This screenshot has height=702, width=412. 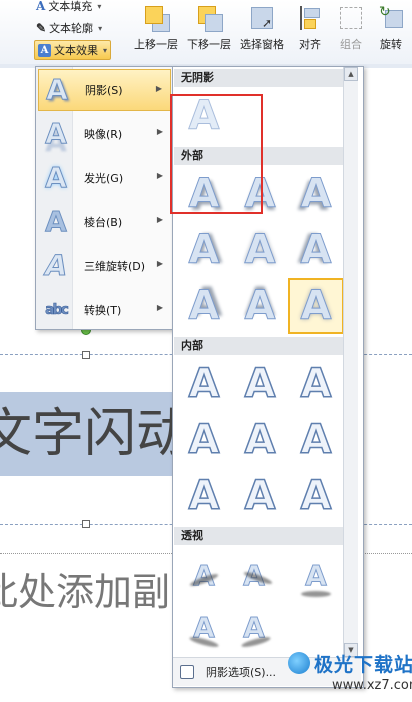 What do you see at coordinates (254, 576) in the screenshot?
I see `shadow-perspective-diagonal-upper-right: A` at bounding box center [254, 576].